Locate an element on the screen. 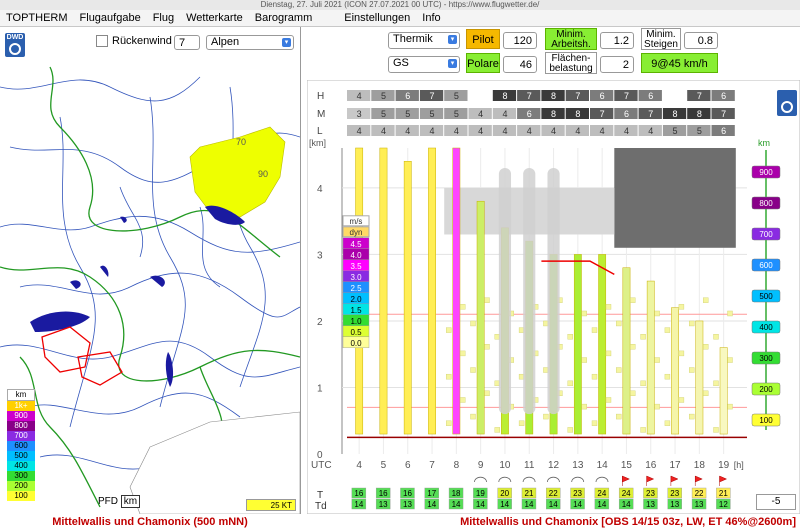  dwd-logo-text: DWD is located at coordinates (15, 37).